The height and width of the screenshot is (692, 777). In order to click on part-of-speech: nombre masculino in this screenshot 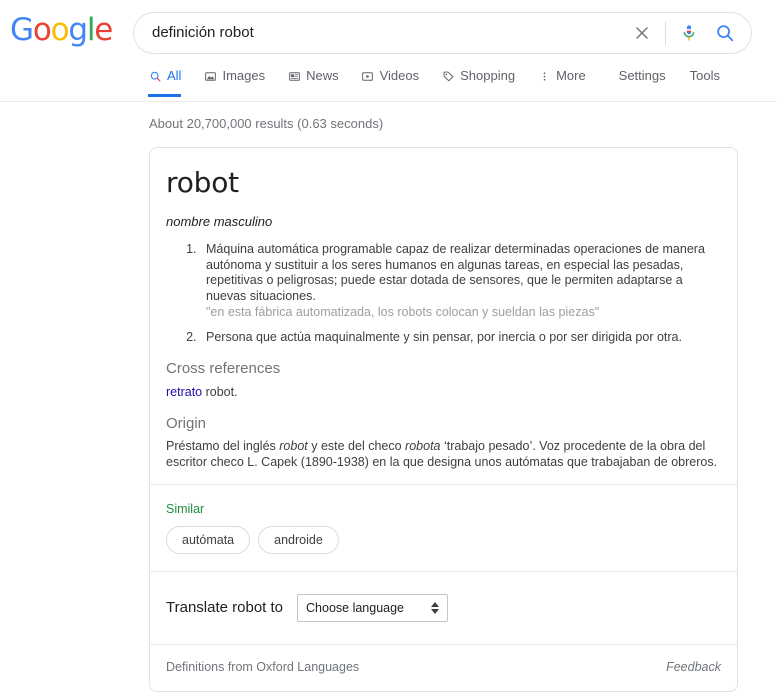, I will do `click(219, 221)`.